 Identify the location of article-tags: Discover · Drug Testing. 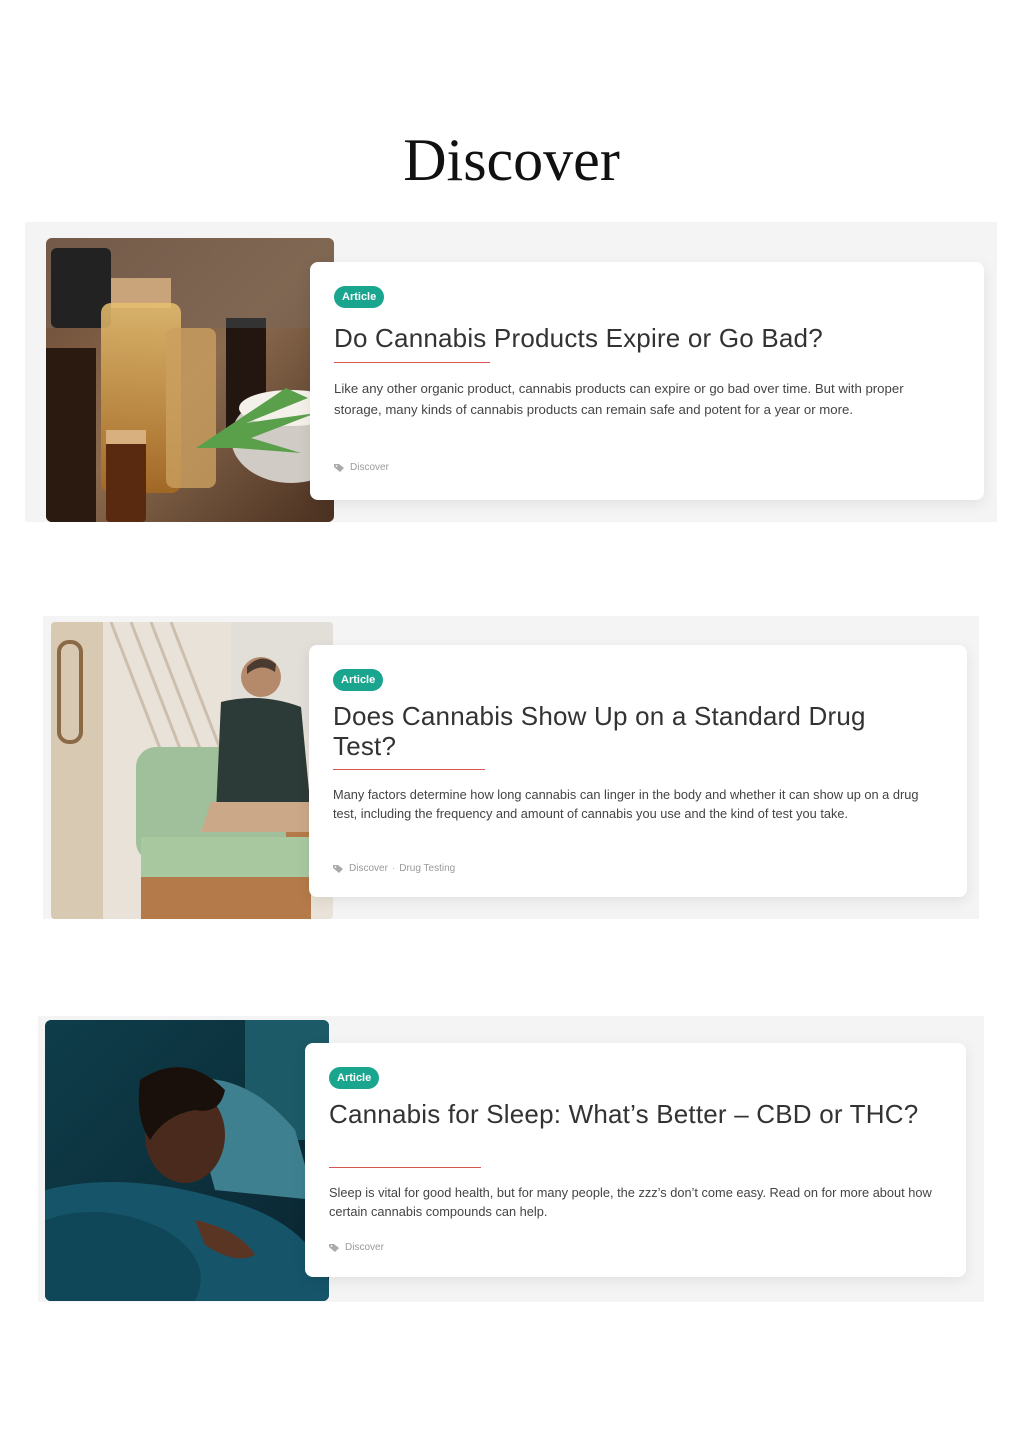
(394, 869).